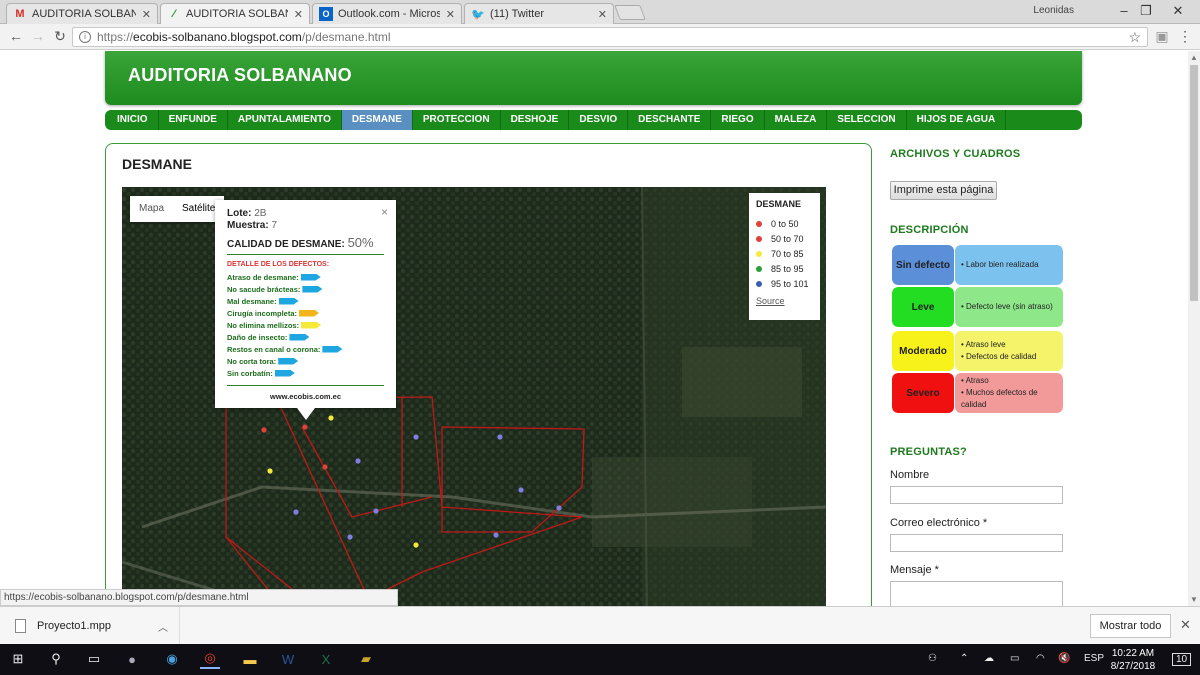  What do you see at coordinates (151, 209) in the screenshot?
I see `map-type-mapa: Mapa` at bounding box center [151, 209].